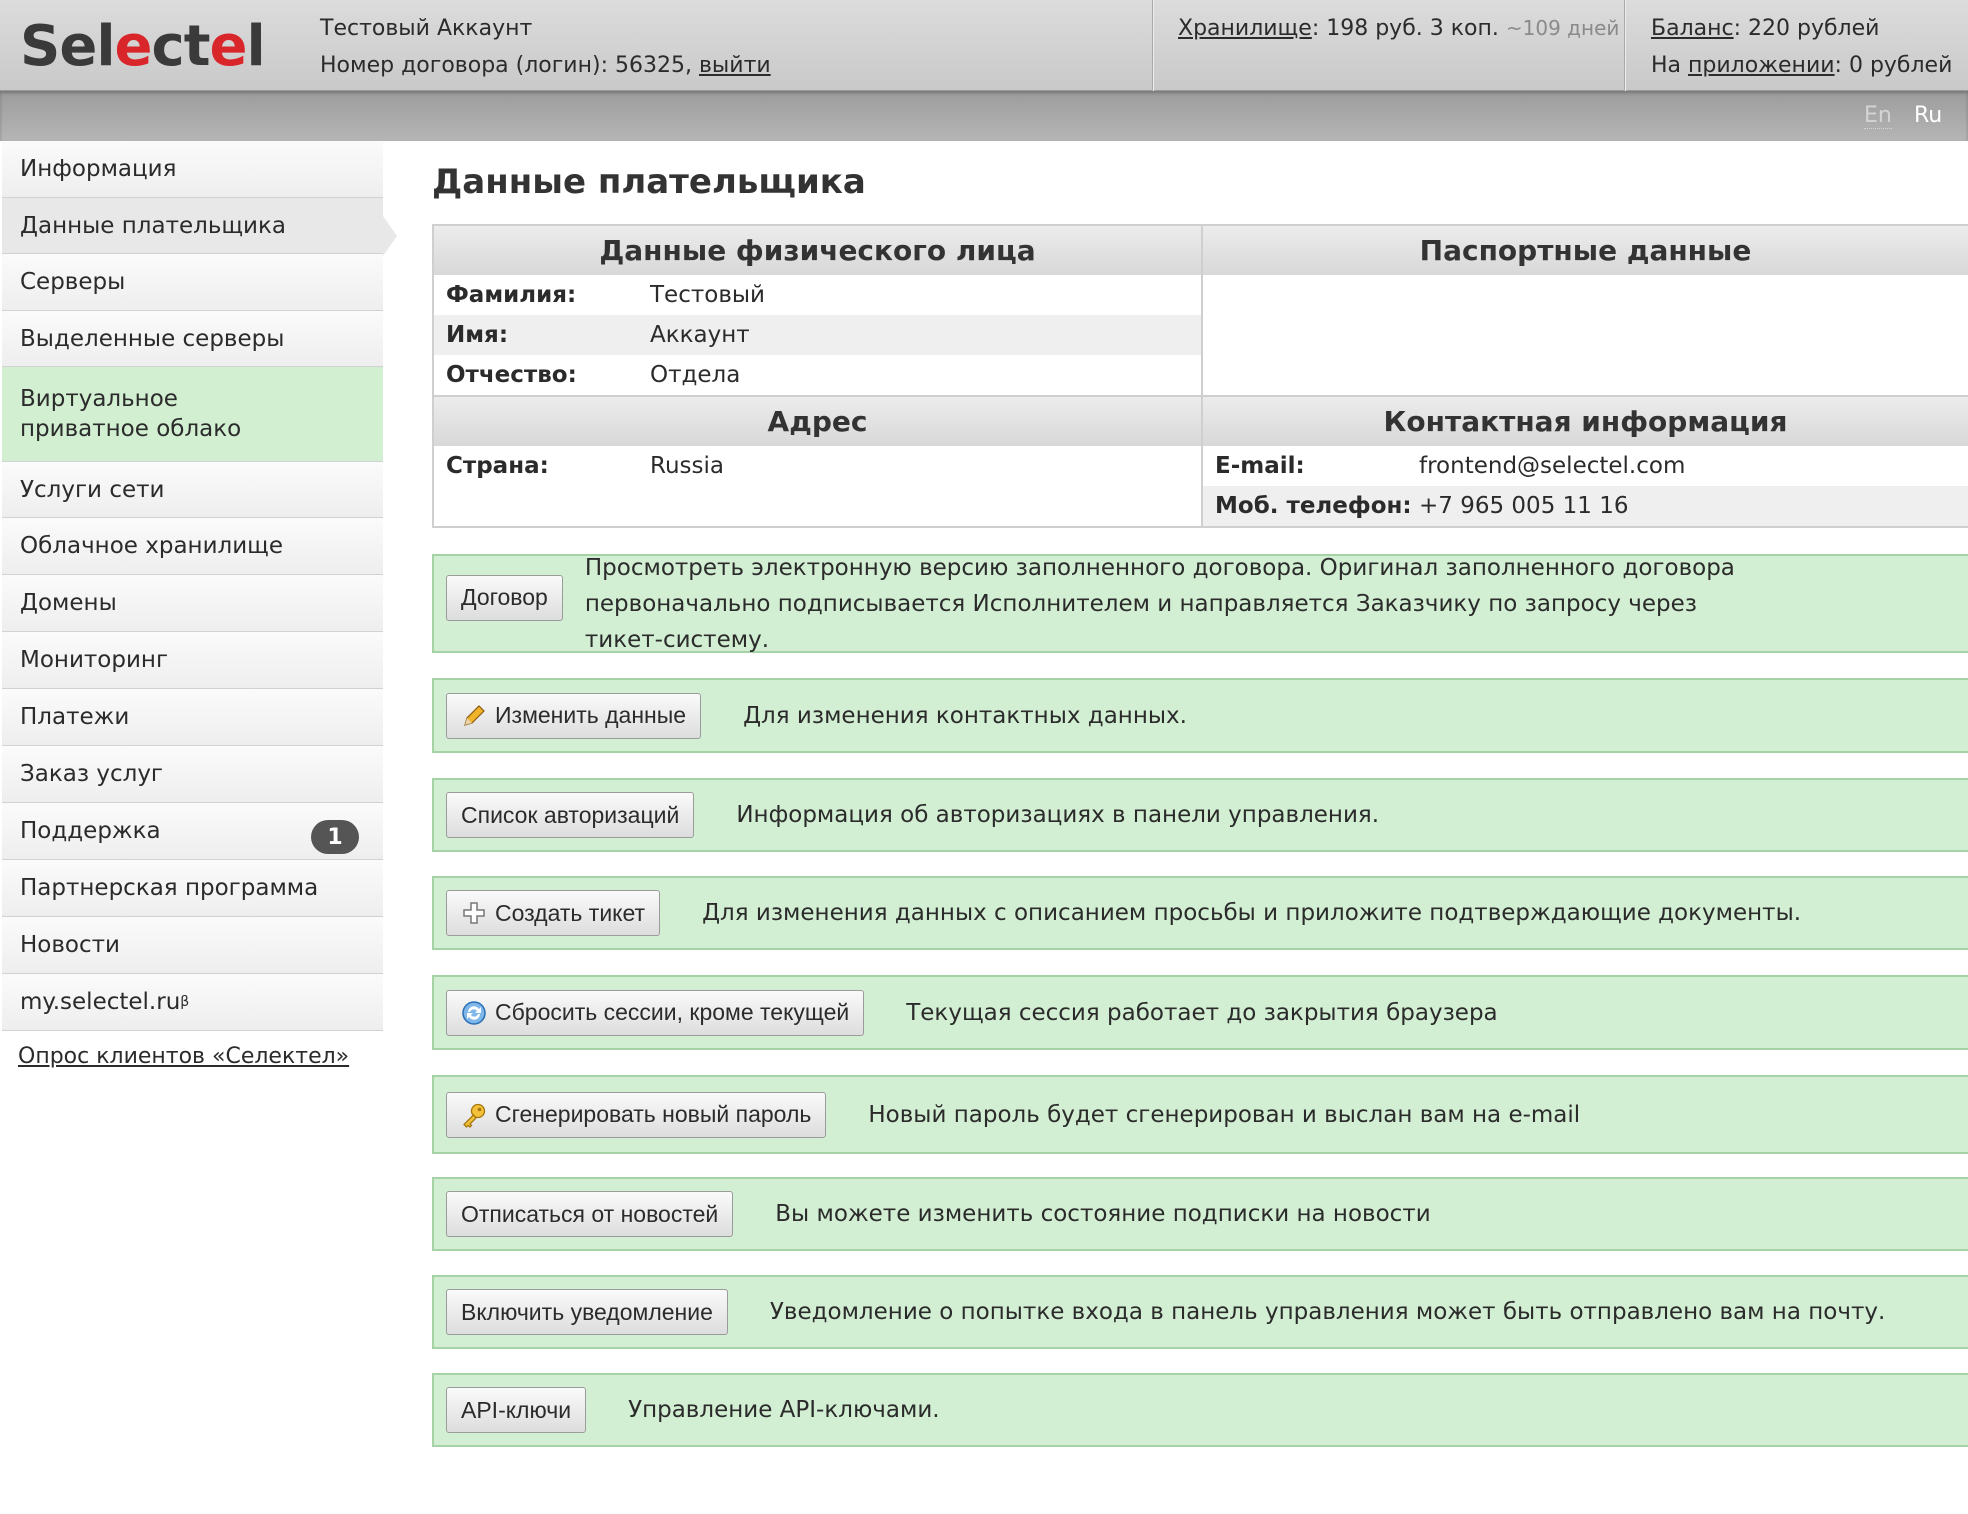 This screenshot has height=1514, width=1968. I want to click on sidebar-item-info: Информация, so click(192, 169).